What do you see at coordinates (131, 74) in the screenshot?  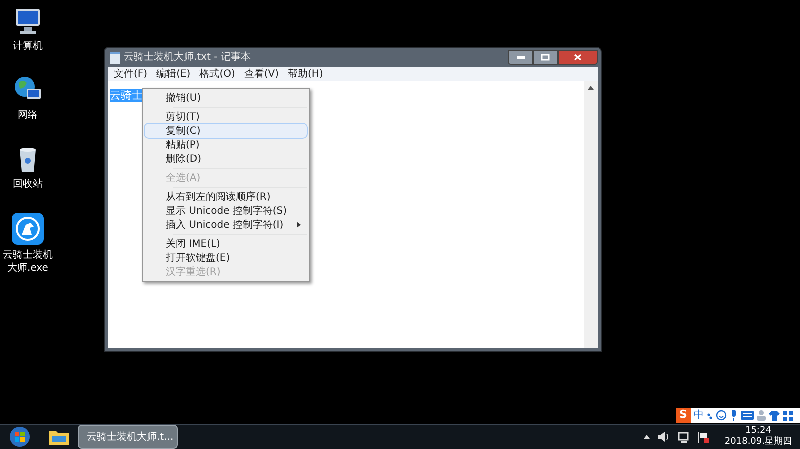 I see `menu-bar-item: 文件(F)` at bounding box center [131, 74].